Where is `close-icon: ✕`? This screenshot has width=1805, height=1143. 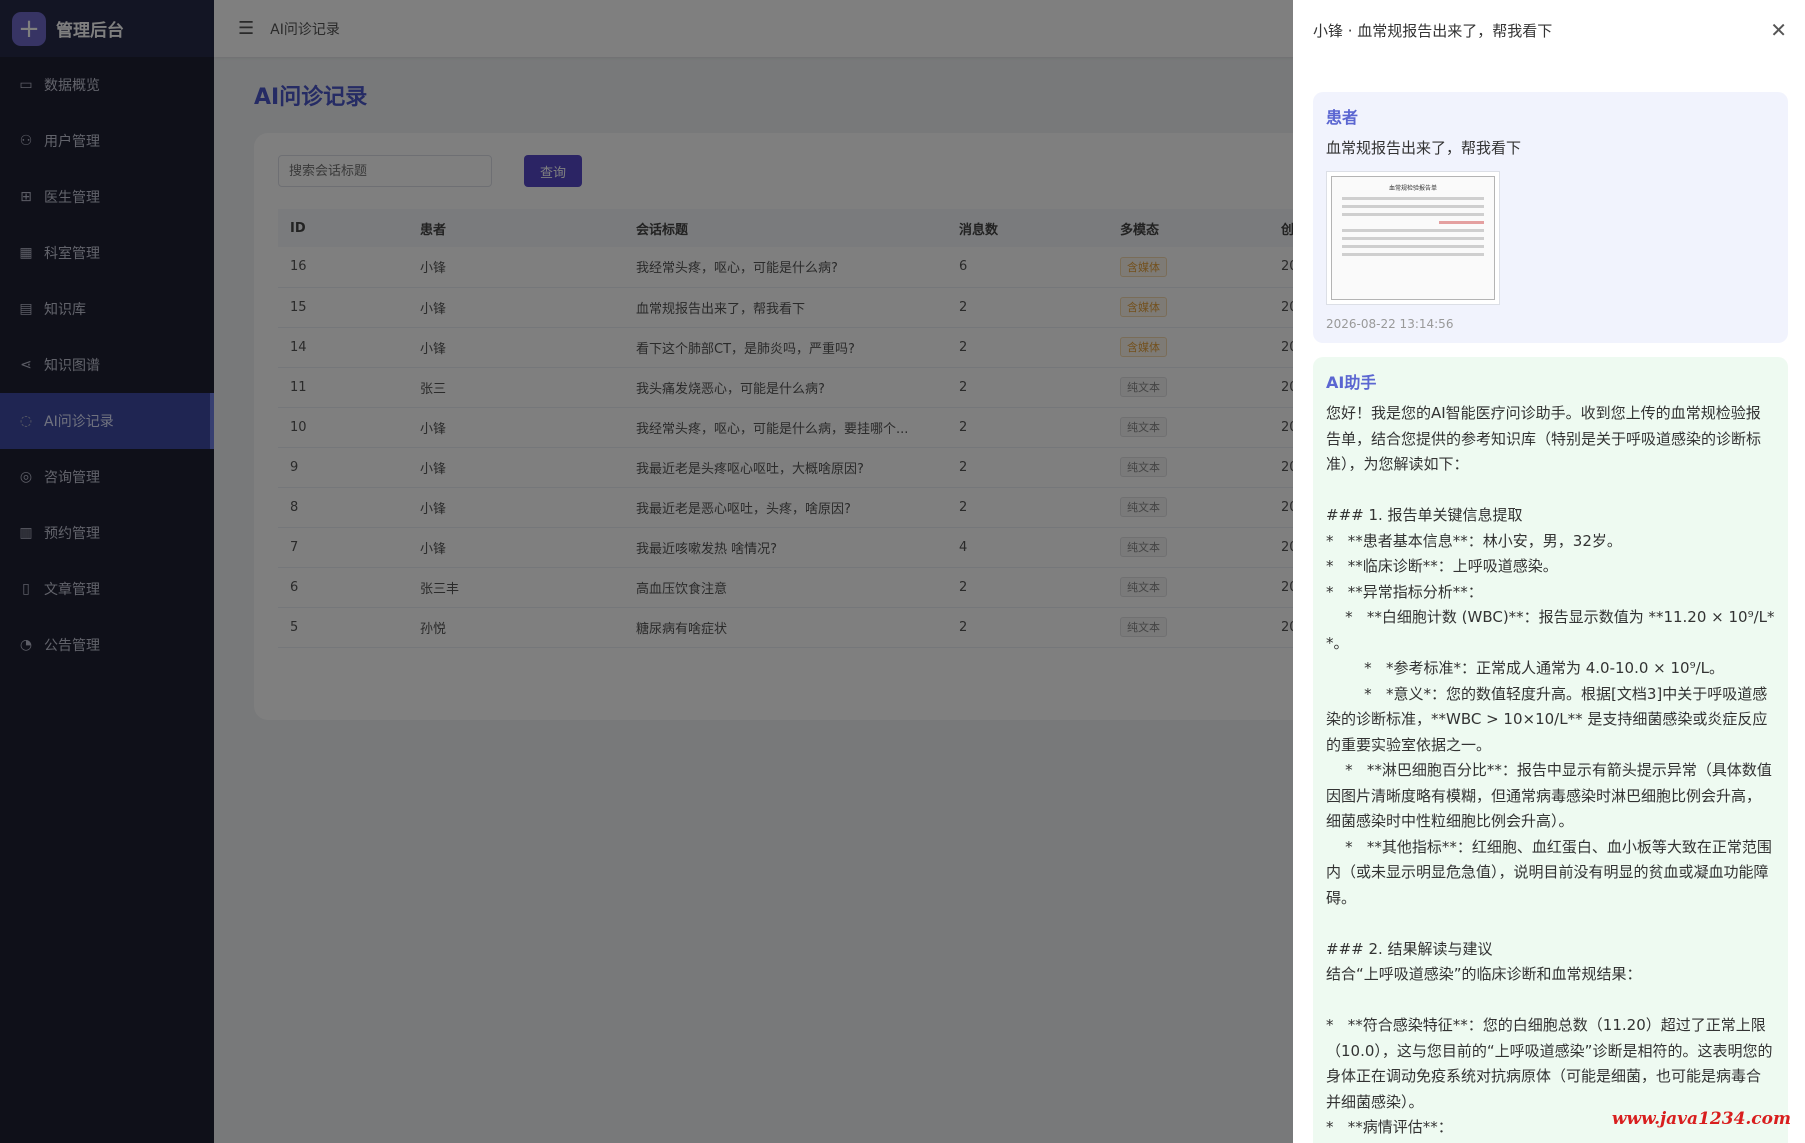 close-icon: ✕ is located at coordinates (1778, 30).